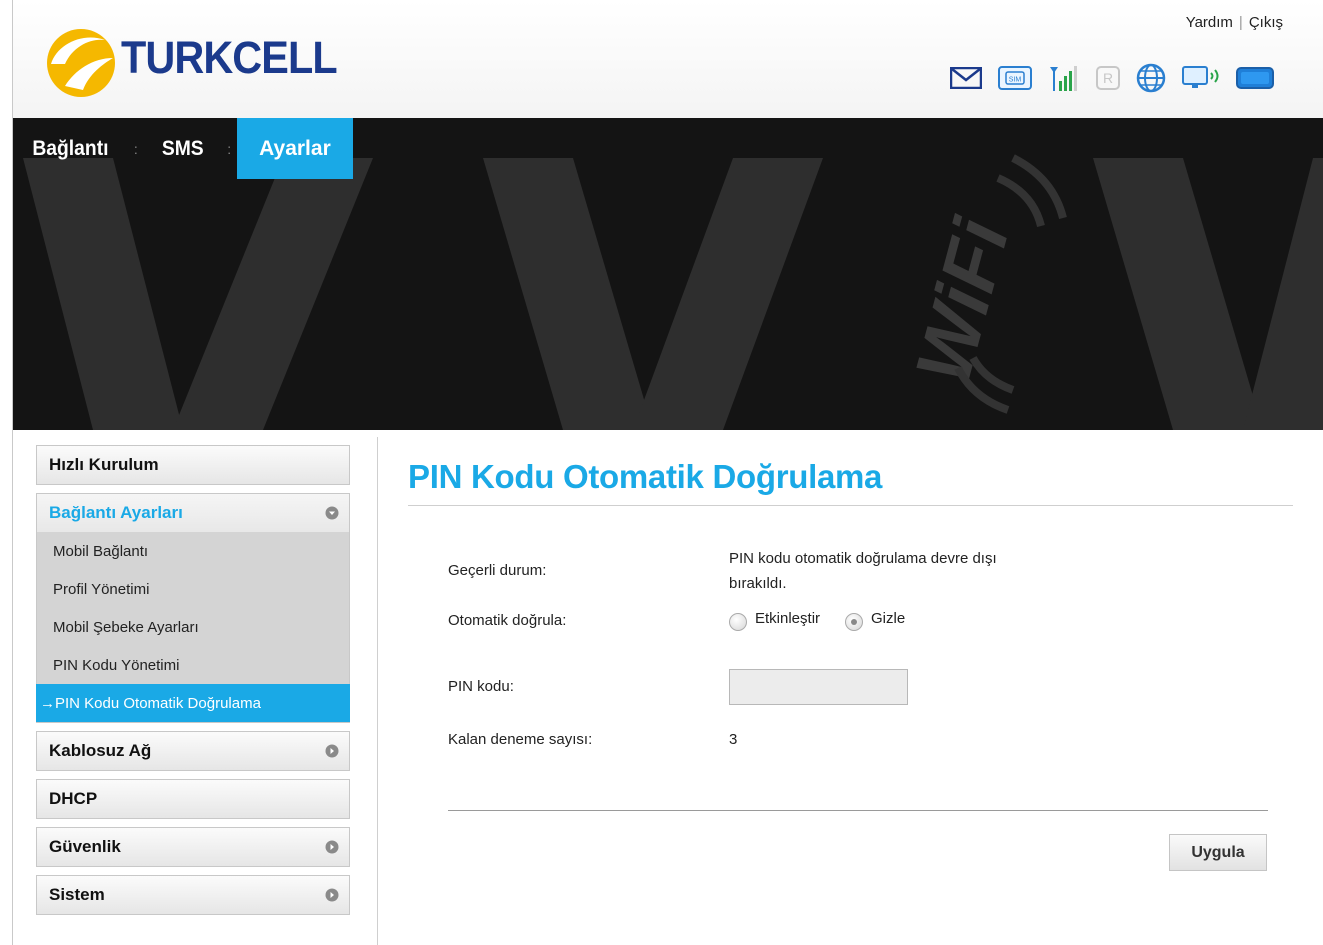  I want to click on logout-link: Çıkış, so click(1266, 22).